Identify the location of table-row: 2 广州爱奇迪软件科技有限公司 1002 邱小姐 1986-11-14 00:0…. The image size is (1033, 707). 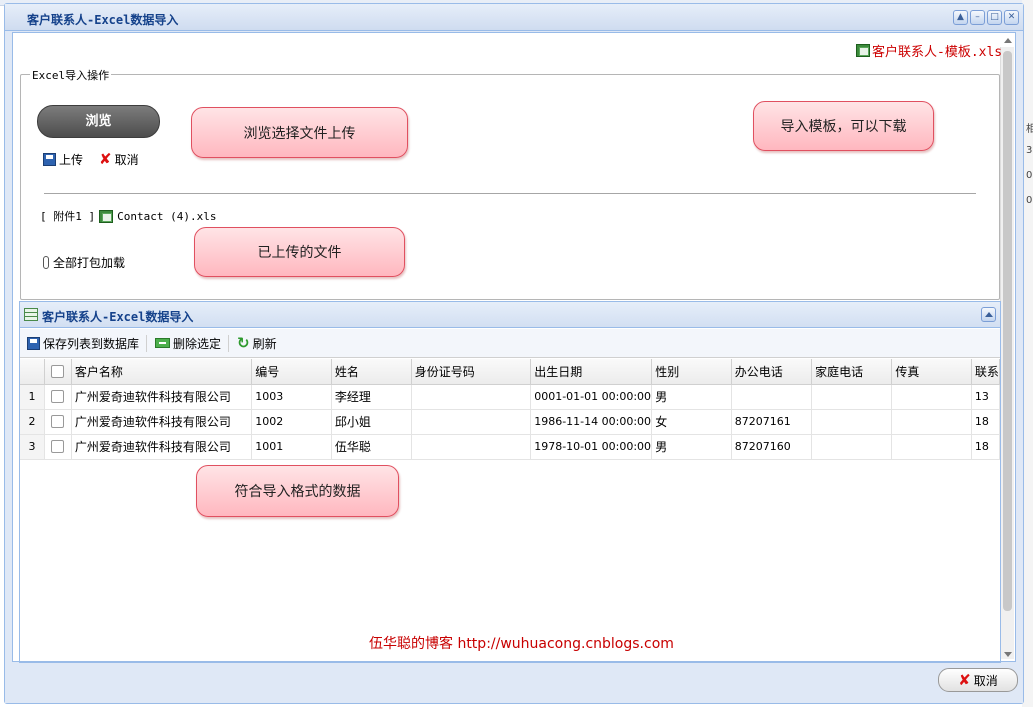
(510, 422).